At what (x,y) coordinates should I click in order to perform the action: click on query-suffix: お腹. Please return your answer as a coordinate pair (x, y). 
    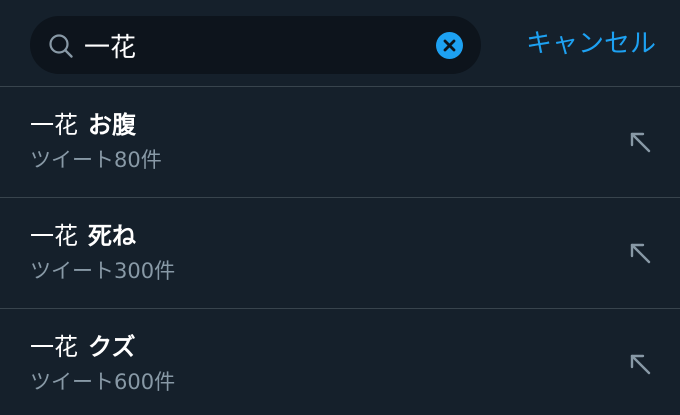
    Looking at the image, I should click on (112, 125).